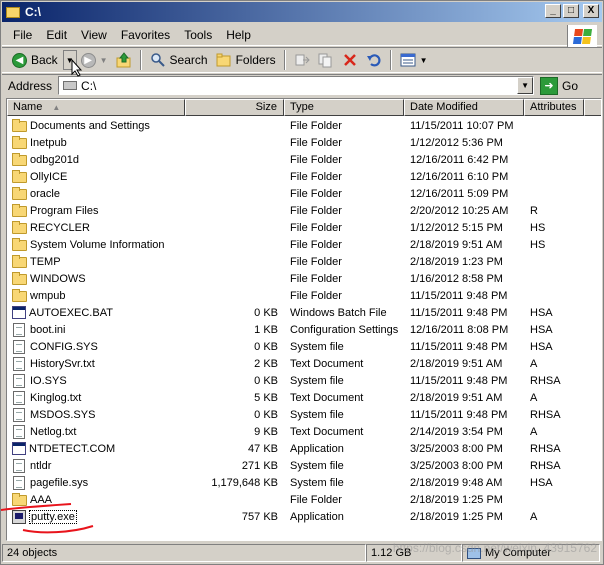 This screenshot has width=604, height=565. Describe the element at coordinates (96, 414) in the screenshot. I see `file-name-cell: MSDOS.SYS` at that location.